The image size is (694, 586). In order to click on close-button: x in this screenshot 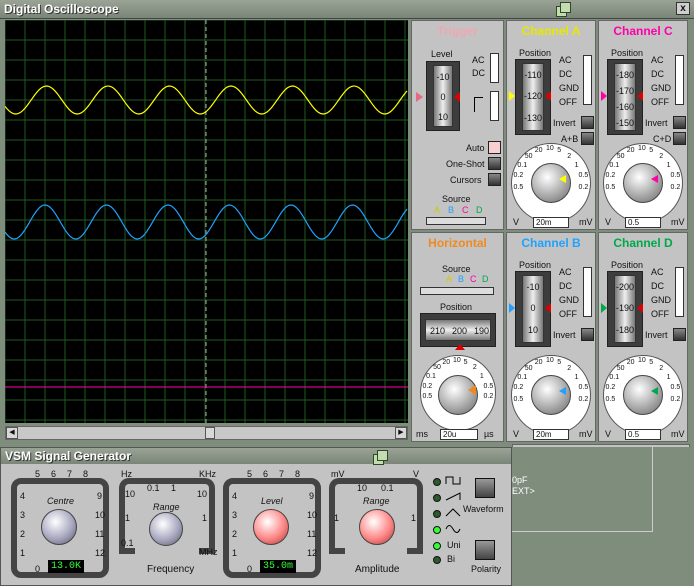, I will do `click(683, 8)`.